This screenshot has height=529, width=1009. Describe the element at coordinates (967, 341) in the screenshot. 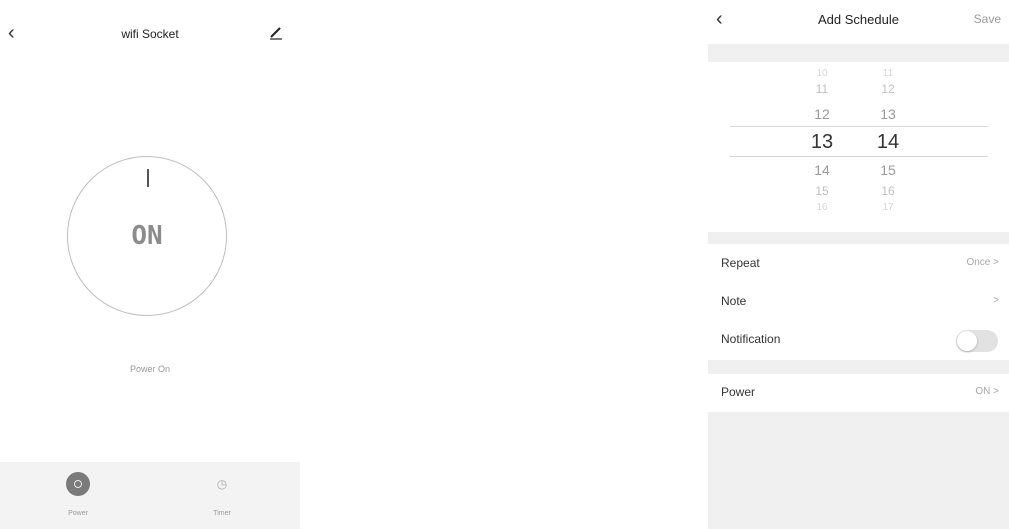

I see `toggle-knob` at that location.